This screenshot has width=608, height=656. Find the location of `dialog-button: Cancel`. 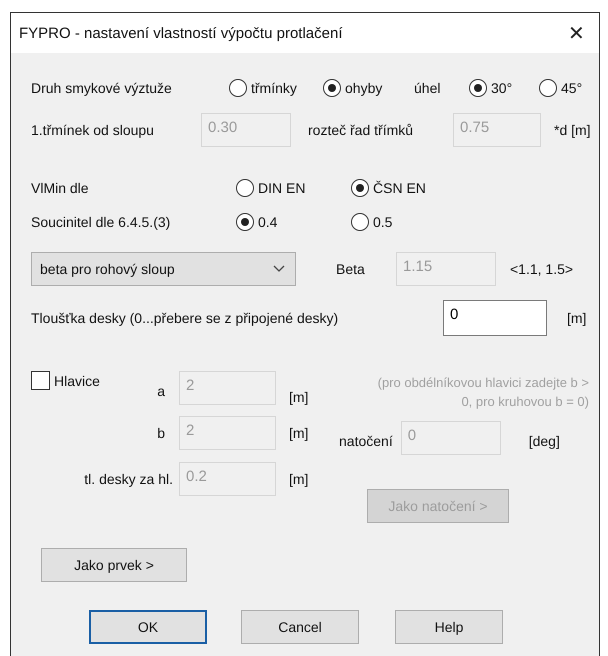

dialog-button: Cancel is located at coordinates (300, 627).